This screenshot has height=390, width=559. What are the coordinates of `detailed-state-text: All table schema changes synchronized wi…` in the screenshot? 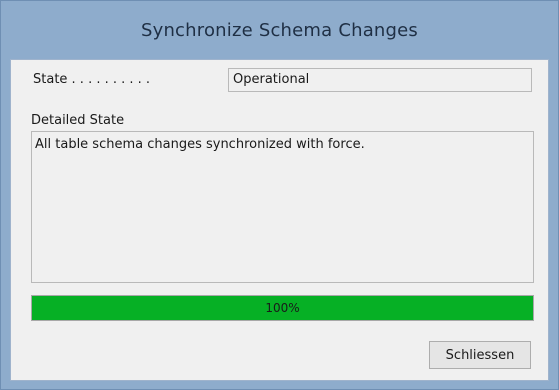 It's located at (200, 144).